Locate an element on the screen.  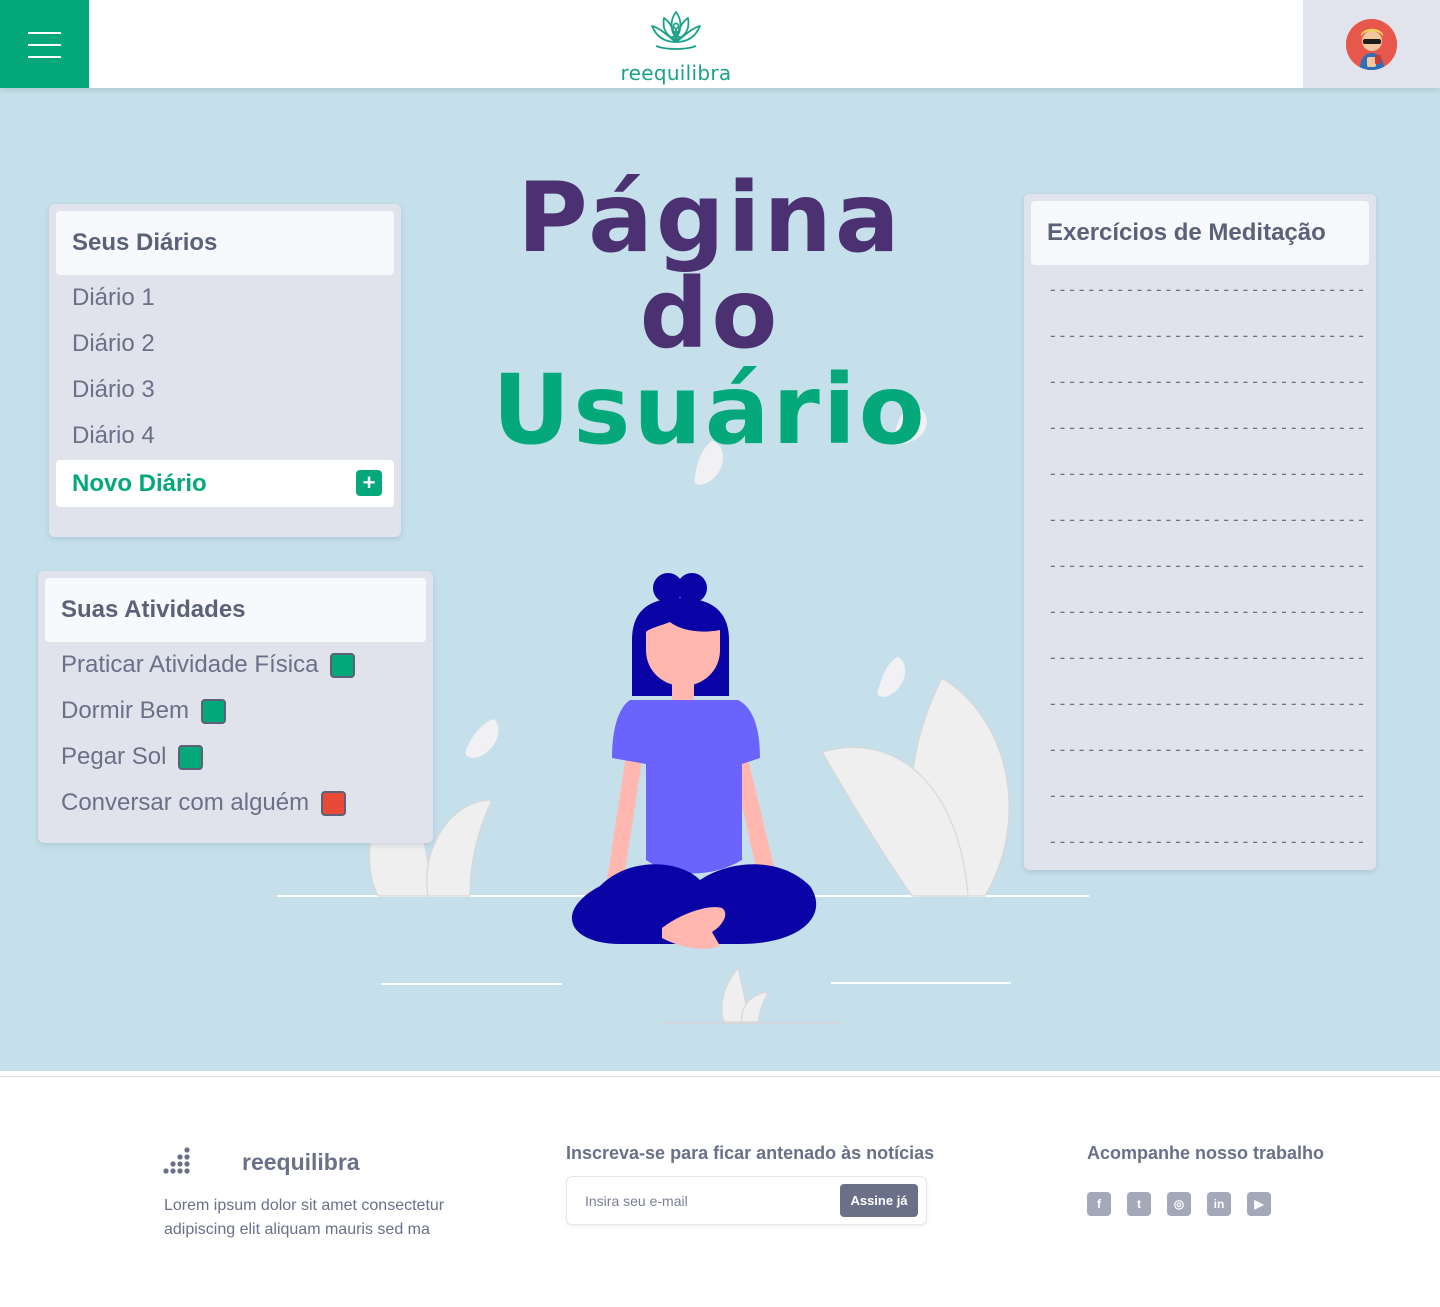
email-input is located at coordinates (703, 1201).